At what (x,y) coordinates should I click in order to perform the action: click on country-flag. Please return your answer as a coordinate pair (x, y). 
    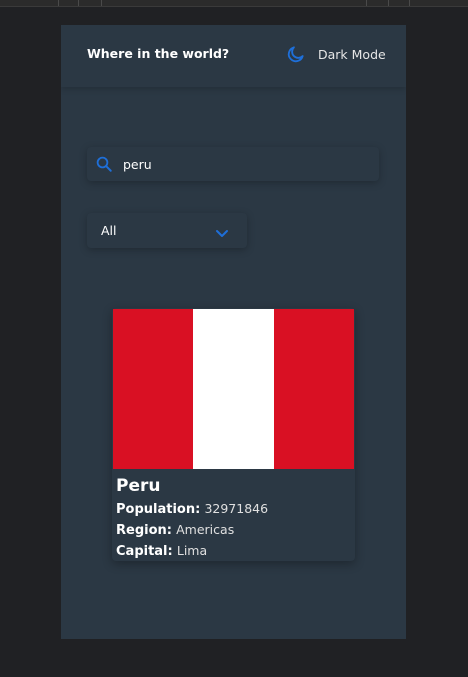
    Looking at the image, I should click on (233, 389).